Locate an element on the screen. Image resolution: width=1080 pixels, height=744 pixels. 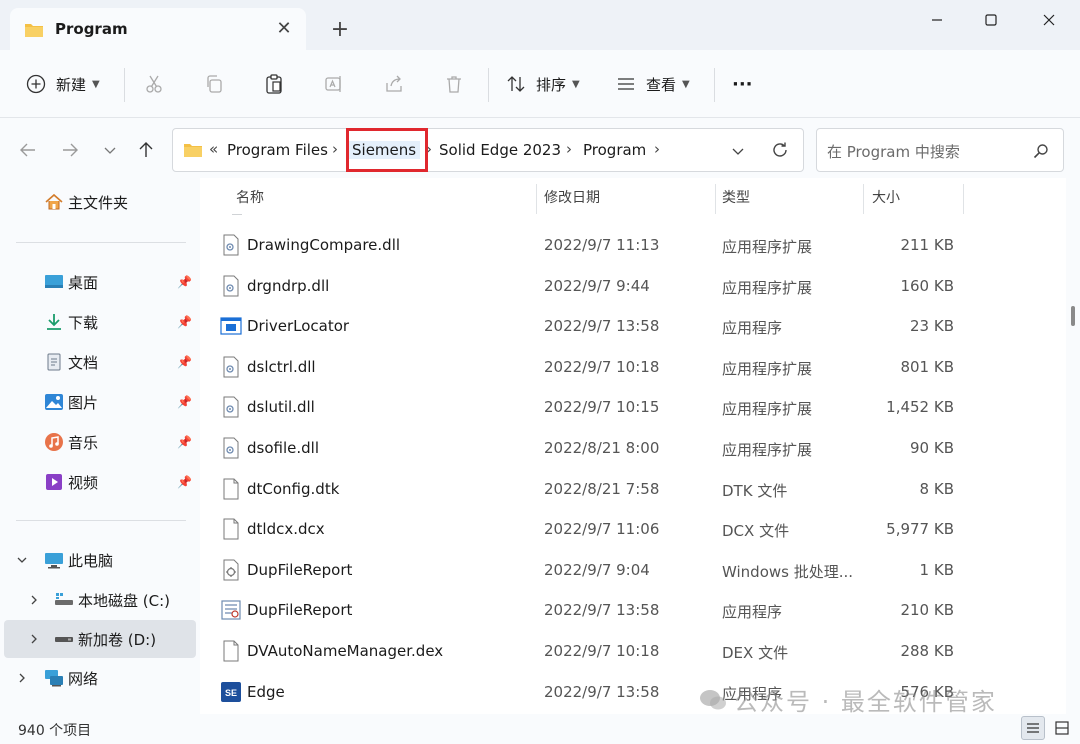
wechat-icon is located at coordinates (713, 699).